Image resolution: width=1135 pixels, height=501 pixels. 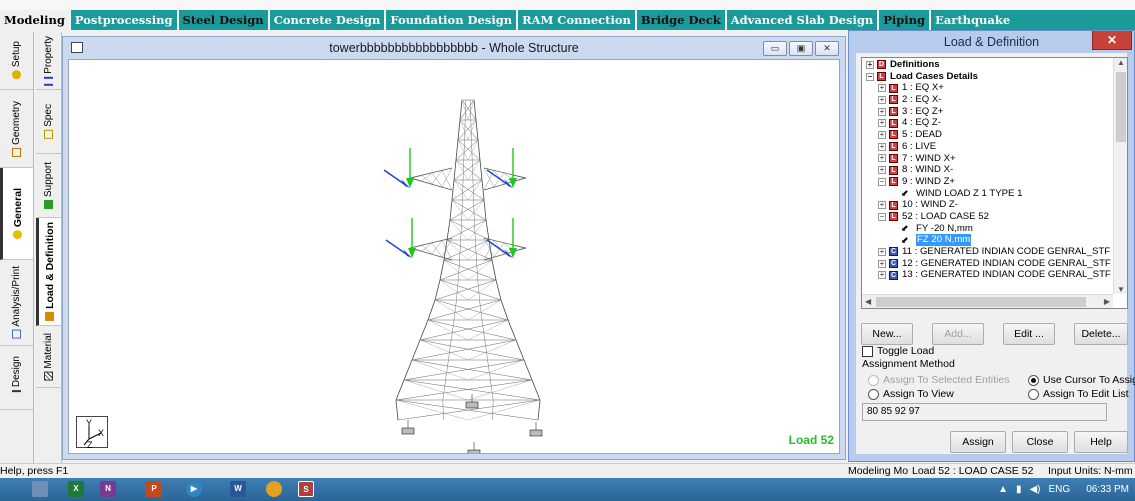 What do you see at coordinates (911, 394) in the screenshot?
I see `radio-assign-view: Assign To View` at bounding box center [911, 394].